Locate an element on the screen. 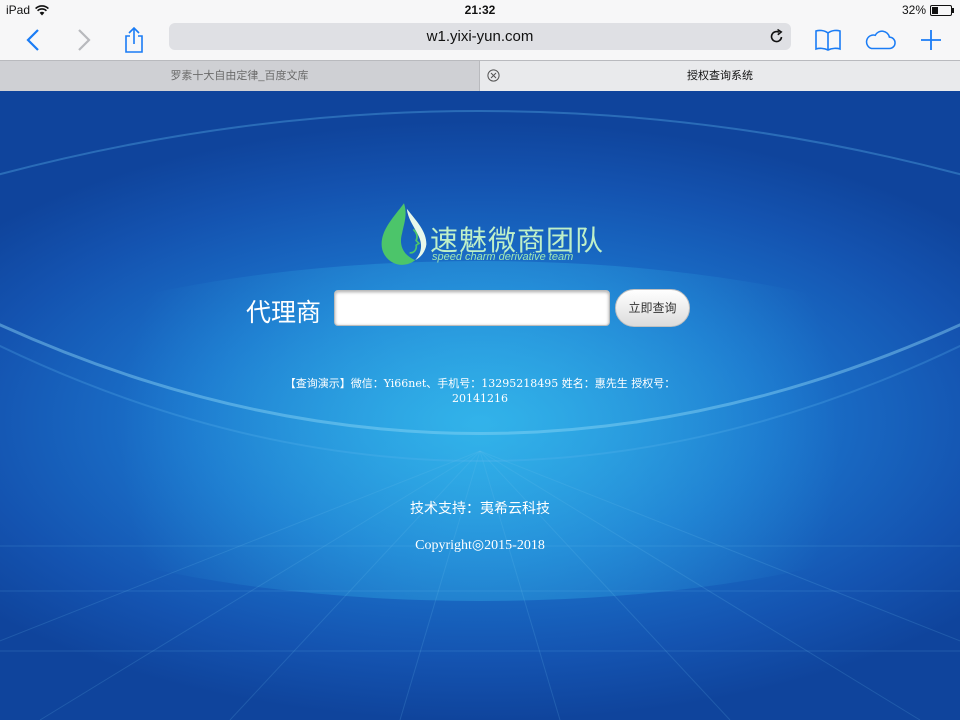 This screenshot has width=960, height=720. plus-icon is located at coordinates (931, 40).